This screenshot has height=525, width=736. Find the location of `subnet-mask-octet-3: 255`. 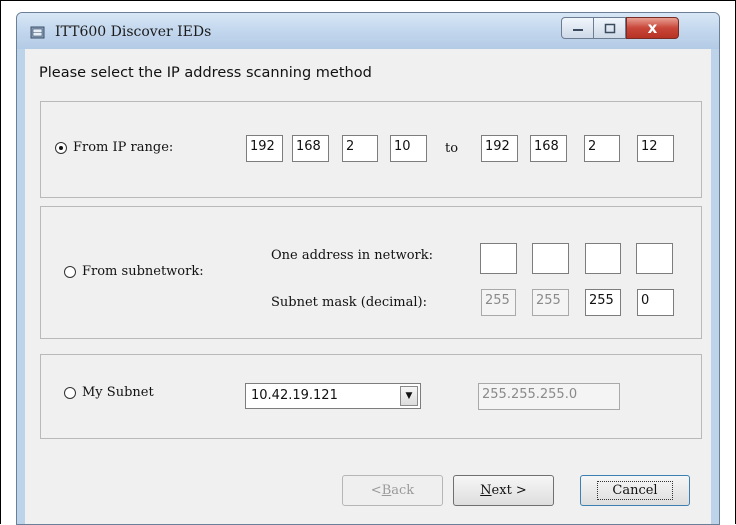

subnet-mask-octet-3: 255 is located at coordinates (603, 302).